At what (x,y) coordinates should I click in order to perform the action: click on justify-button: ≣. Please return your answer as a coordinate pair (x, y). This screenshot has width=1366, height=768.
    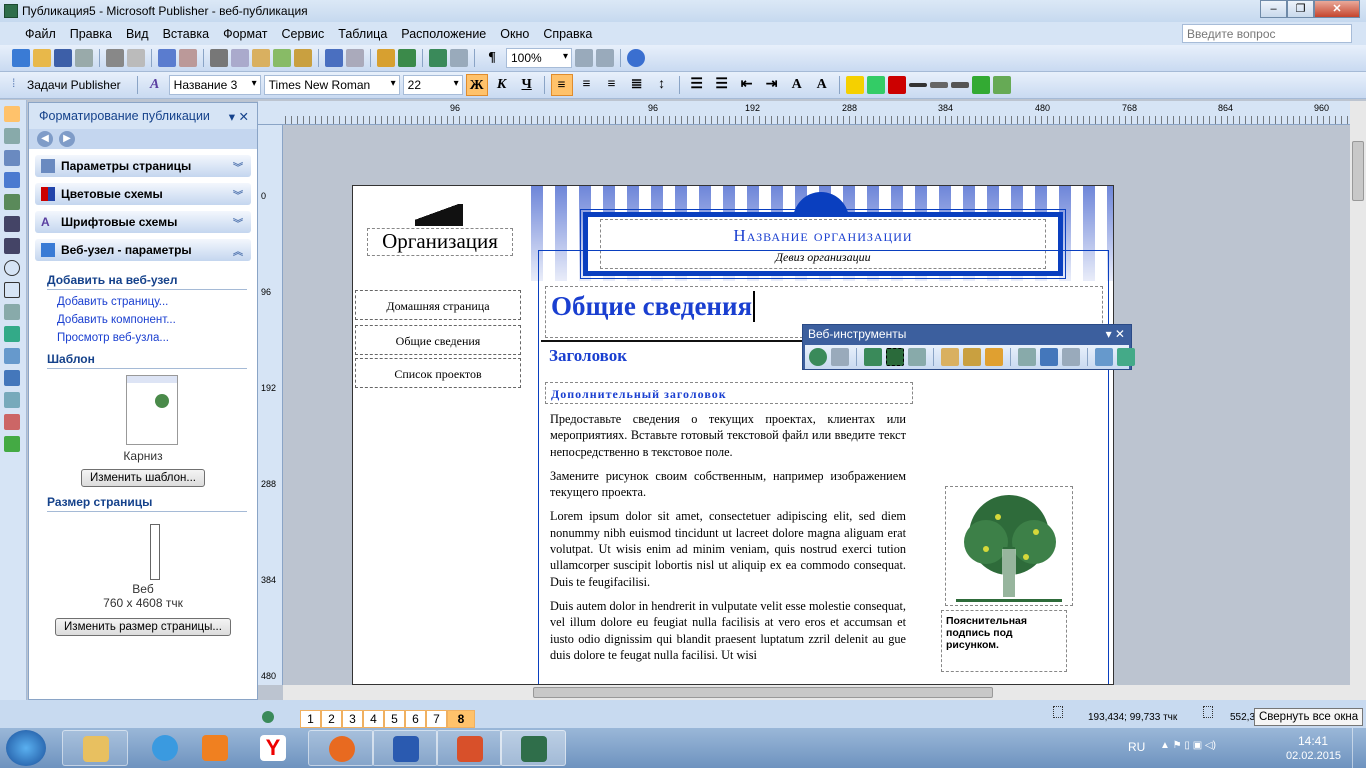
    Looking at the image, I should click on (637, 85).